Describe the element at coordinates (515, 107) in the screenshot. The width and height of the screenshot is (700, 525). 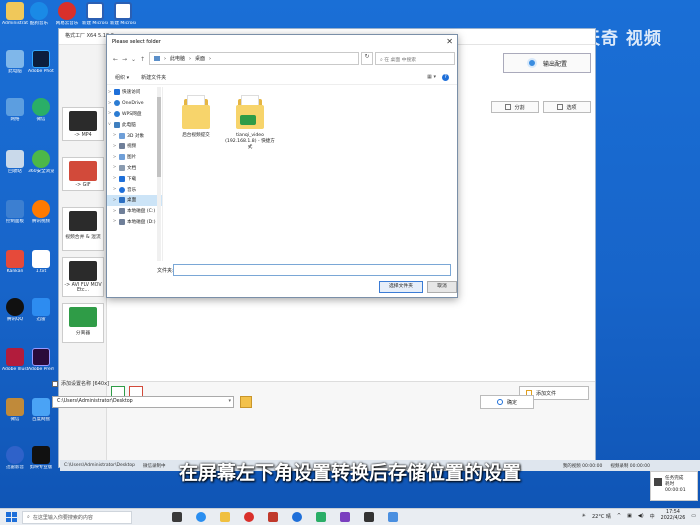
I see `split-button: 分割` at that location.